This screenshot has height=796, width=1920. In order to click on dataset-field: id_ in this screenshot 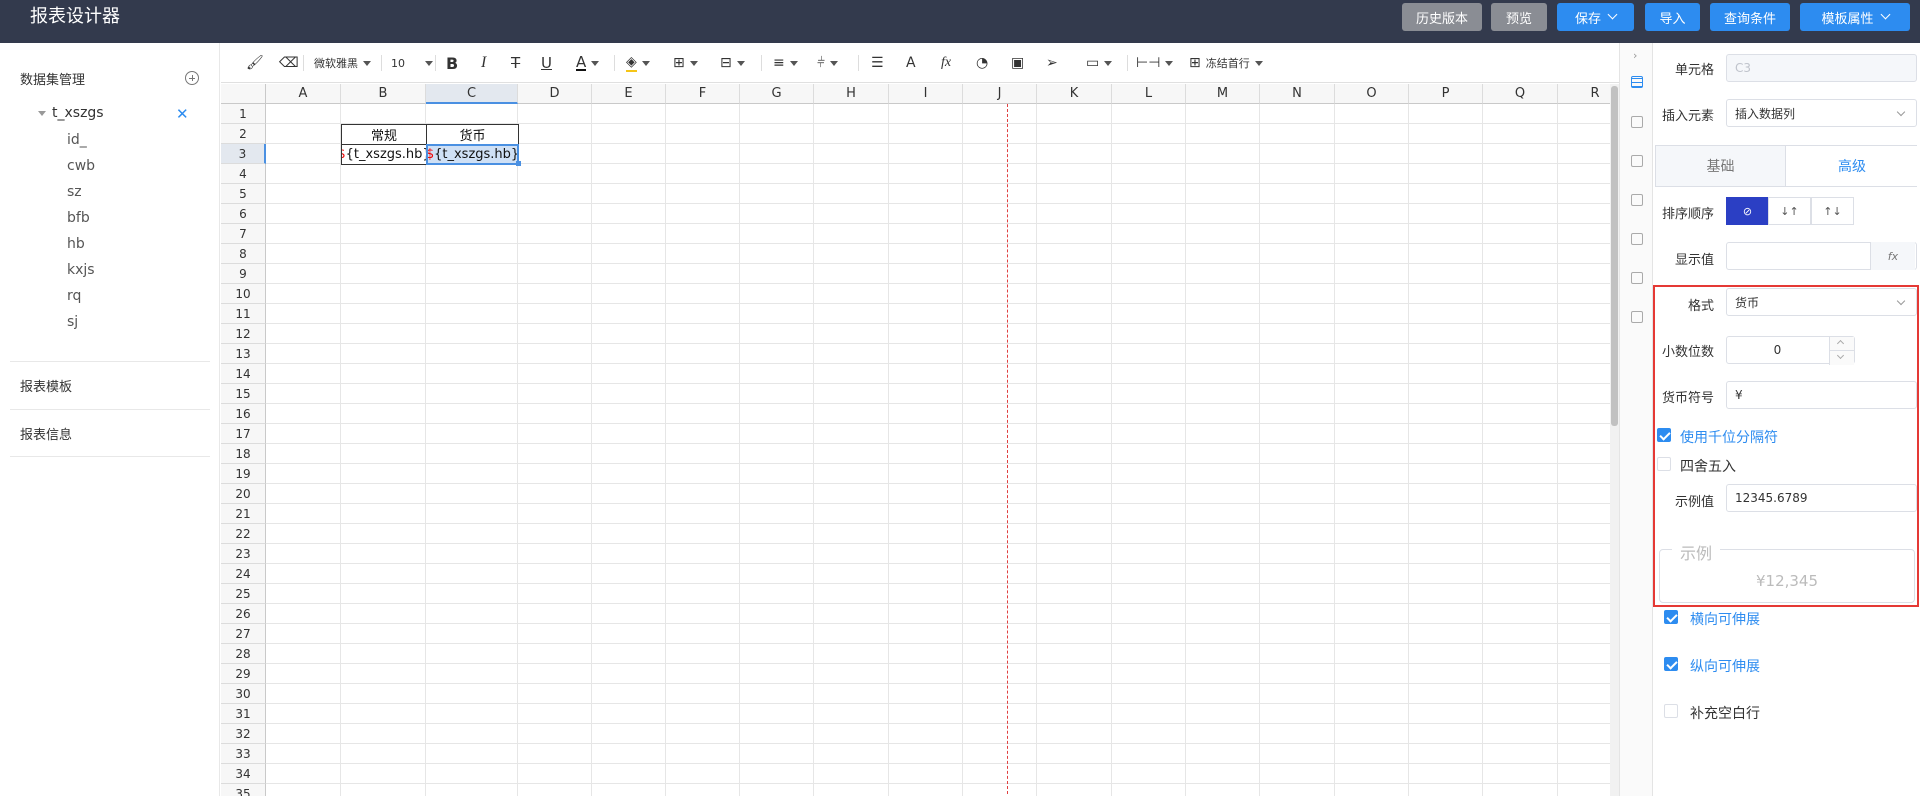, I will do `click(77, 140)`.